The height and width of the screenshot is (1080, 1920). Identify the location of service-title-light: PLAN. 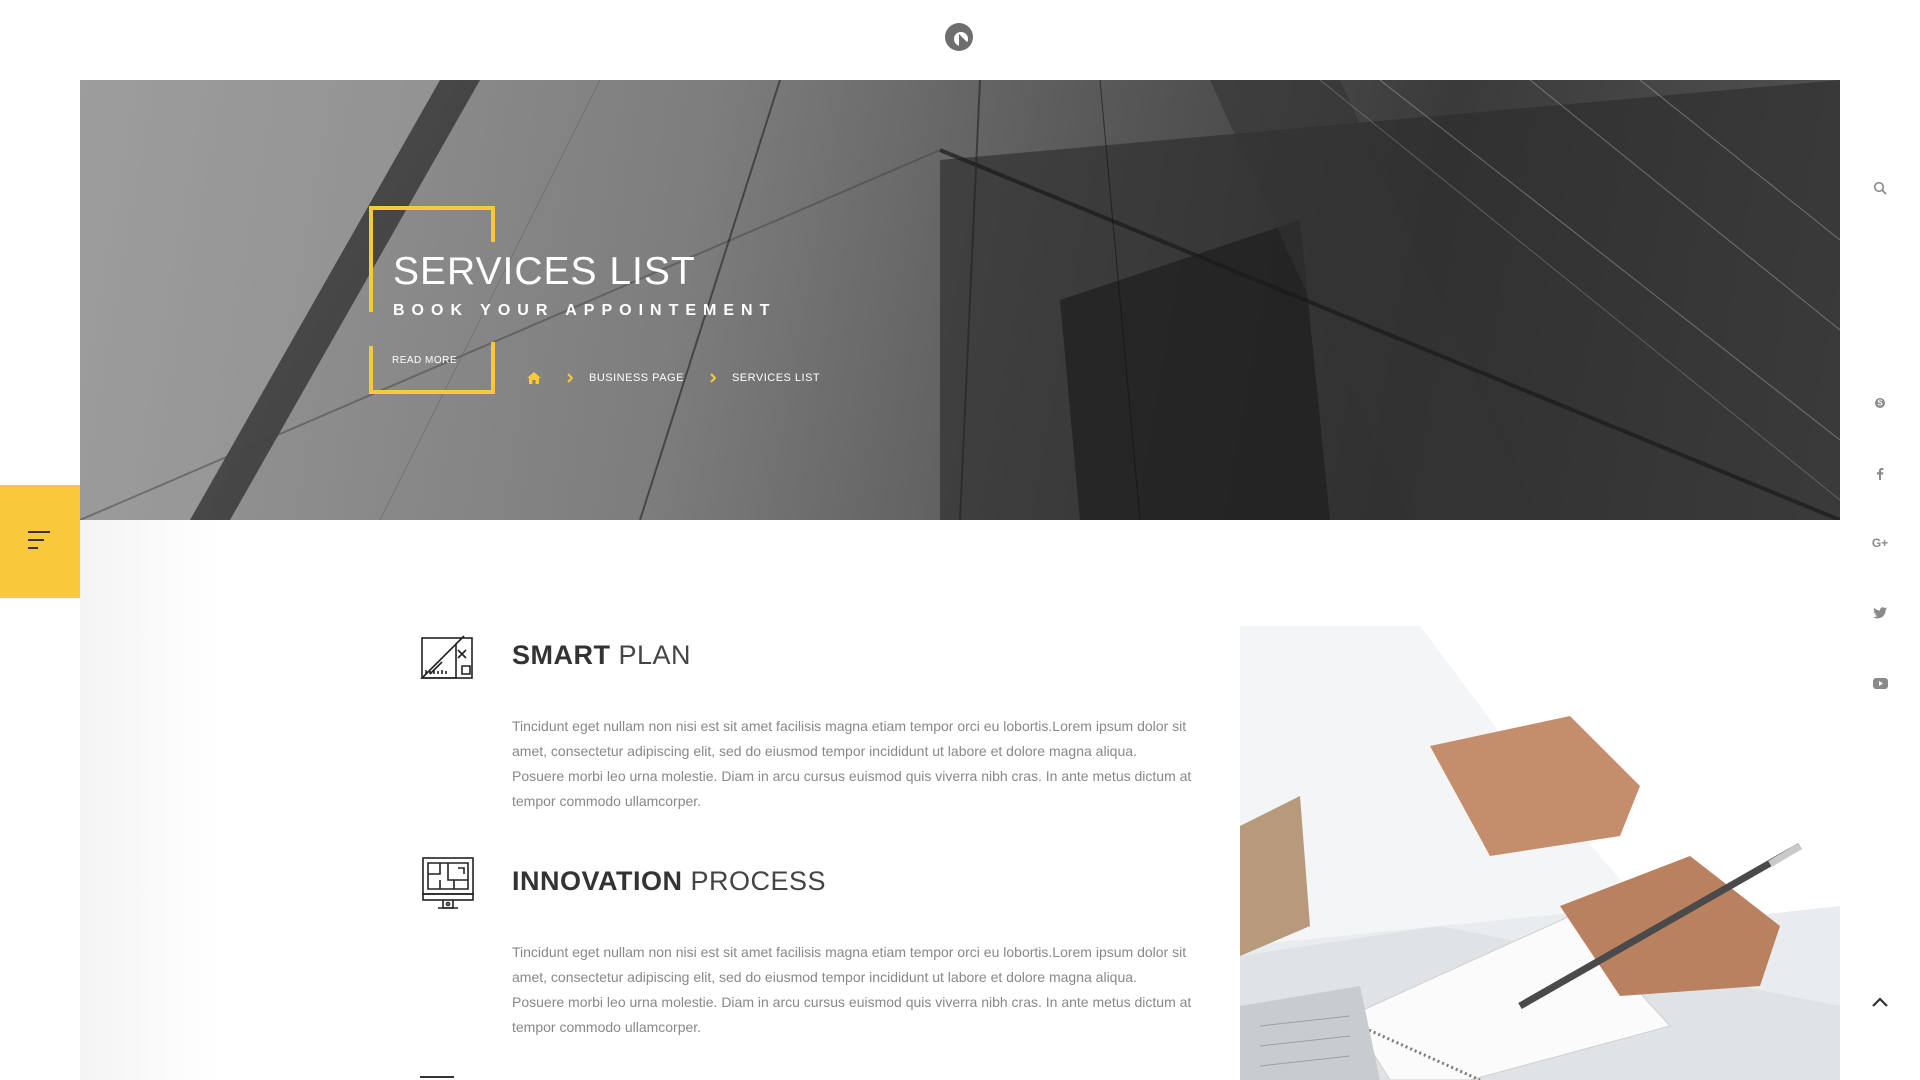
(655, 655).